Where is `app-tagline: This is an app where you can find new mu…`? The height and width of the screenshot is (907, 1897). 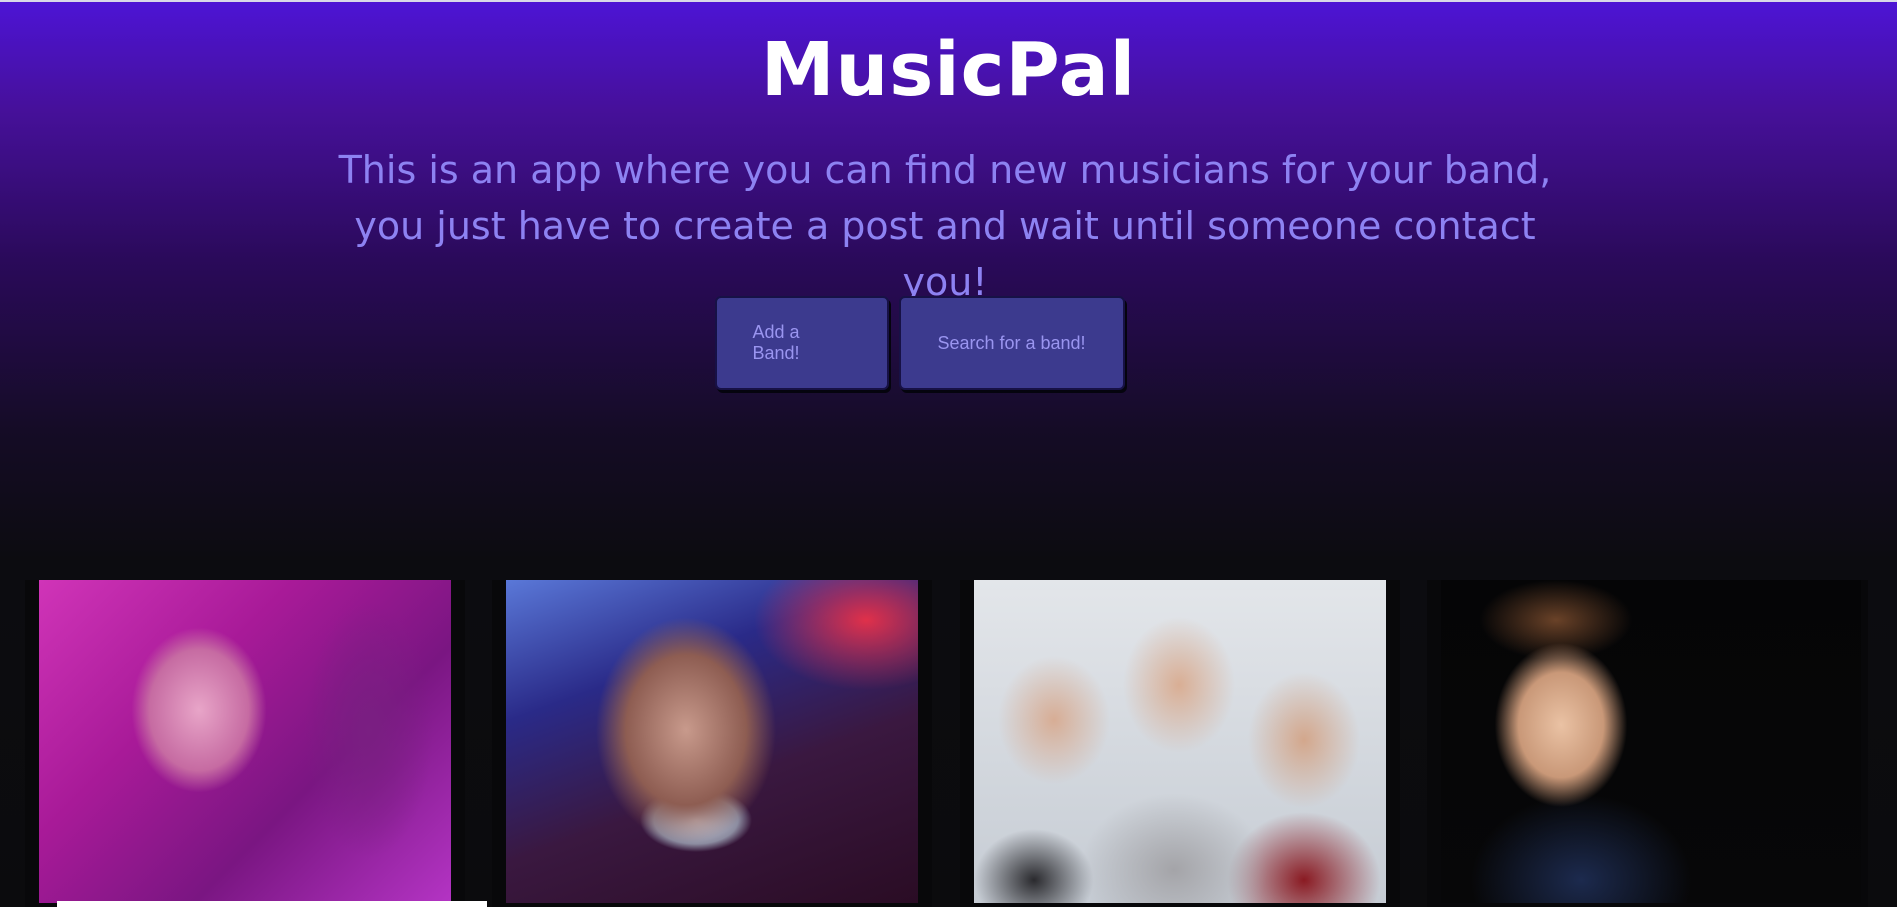 app-tagline: This is an app where you can find new mu… is located at coordinates (945, 226).